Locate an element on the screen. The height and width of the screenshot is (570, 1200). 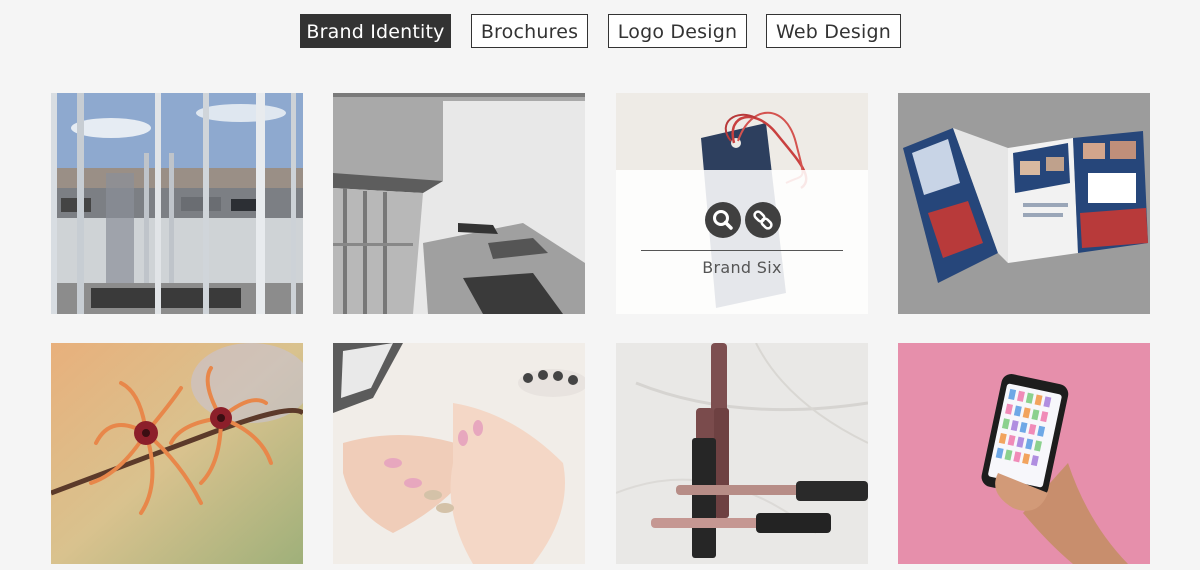
portfolio-item-nails is located at coordinates (459, 453).